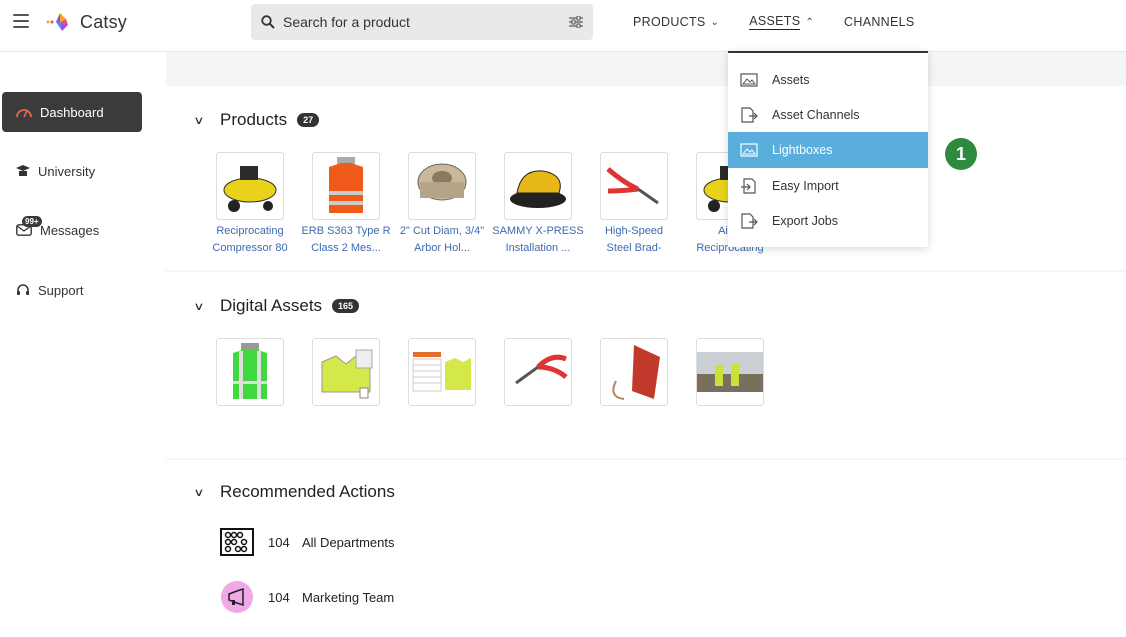 The height and width of the screenshot is (637, 1126). I want to click on asset-thumbnails, so click(490, 372).